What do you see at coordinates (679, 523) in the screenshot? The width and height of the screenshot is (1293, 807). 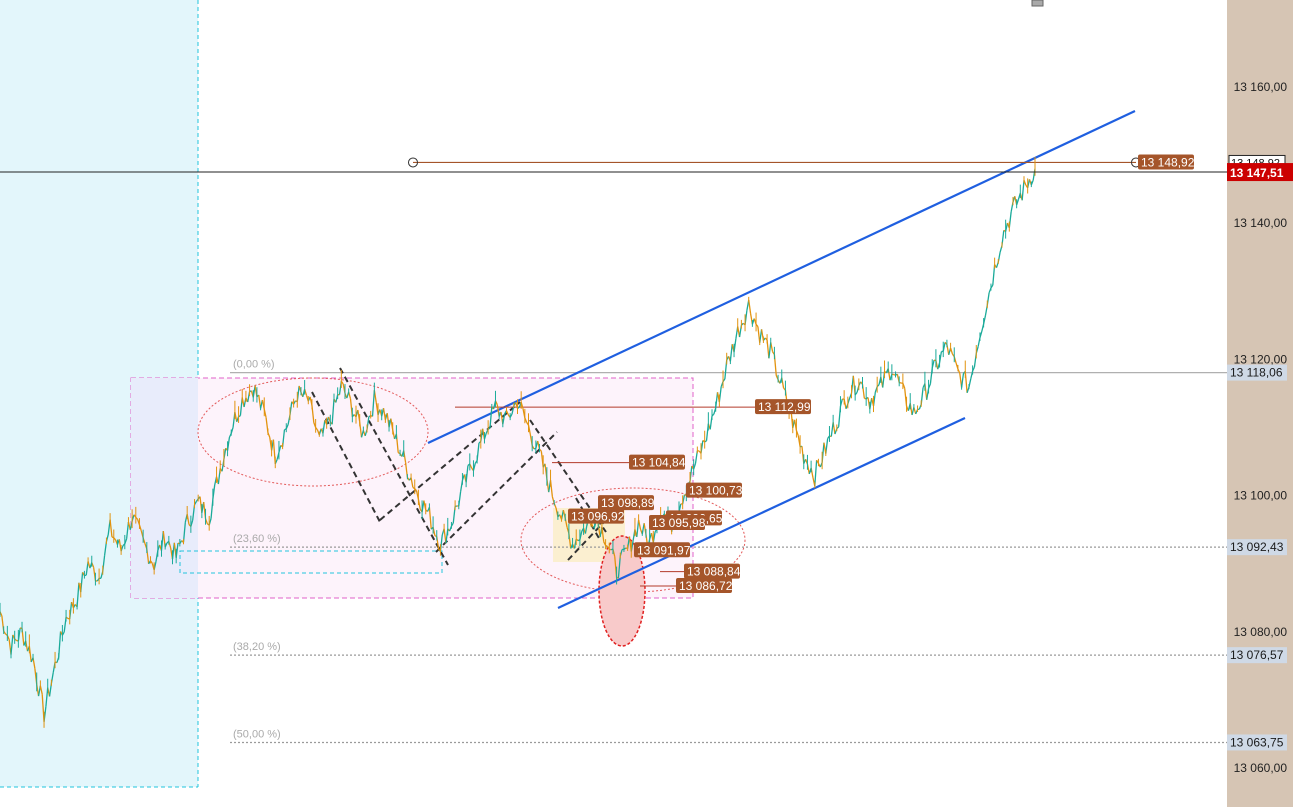 I see `price-tag-label: 13 095,98` at bounding box center [679, 523].